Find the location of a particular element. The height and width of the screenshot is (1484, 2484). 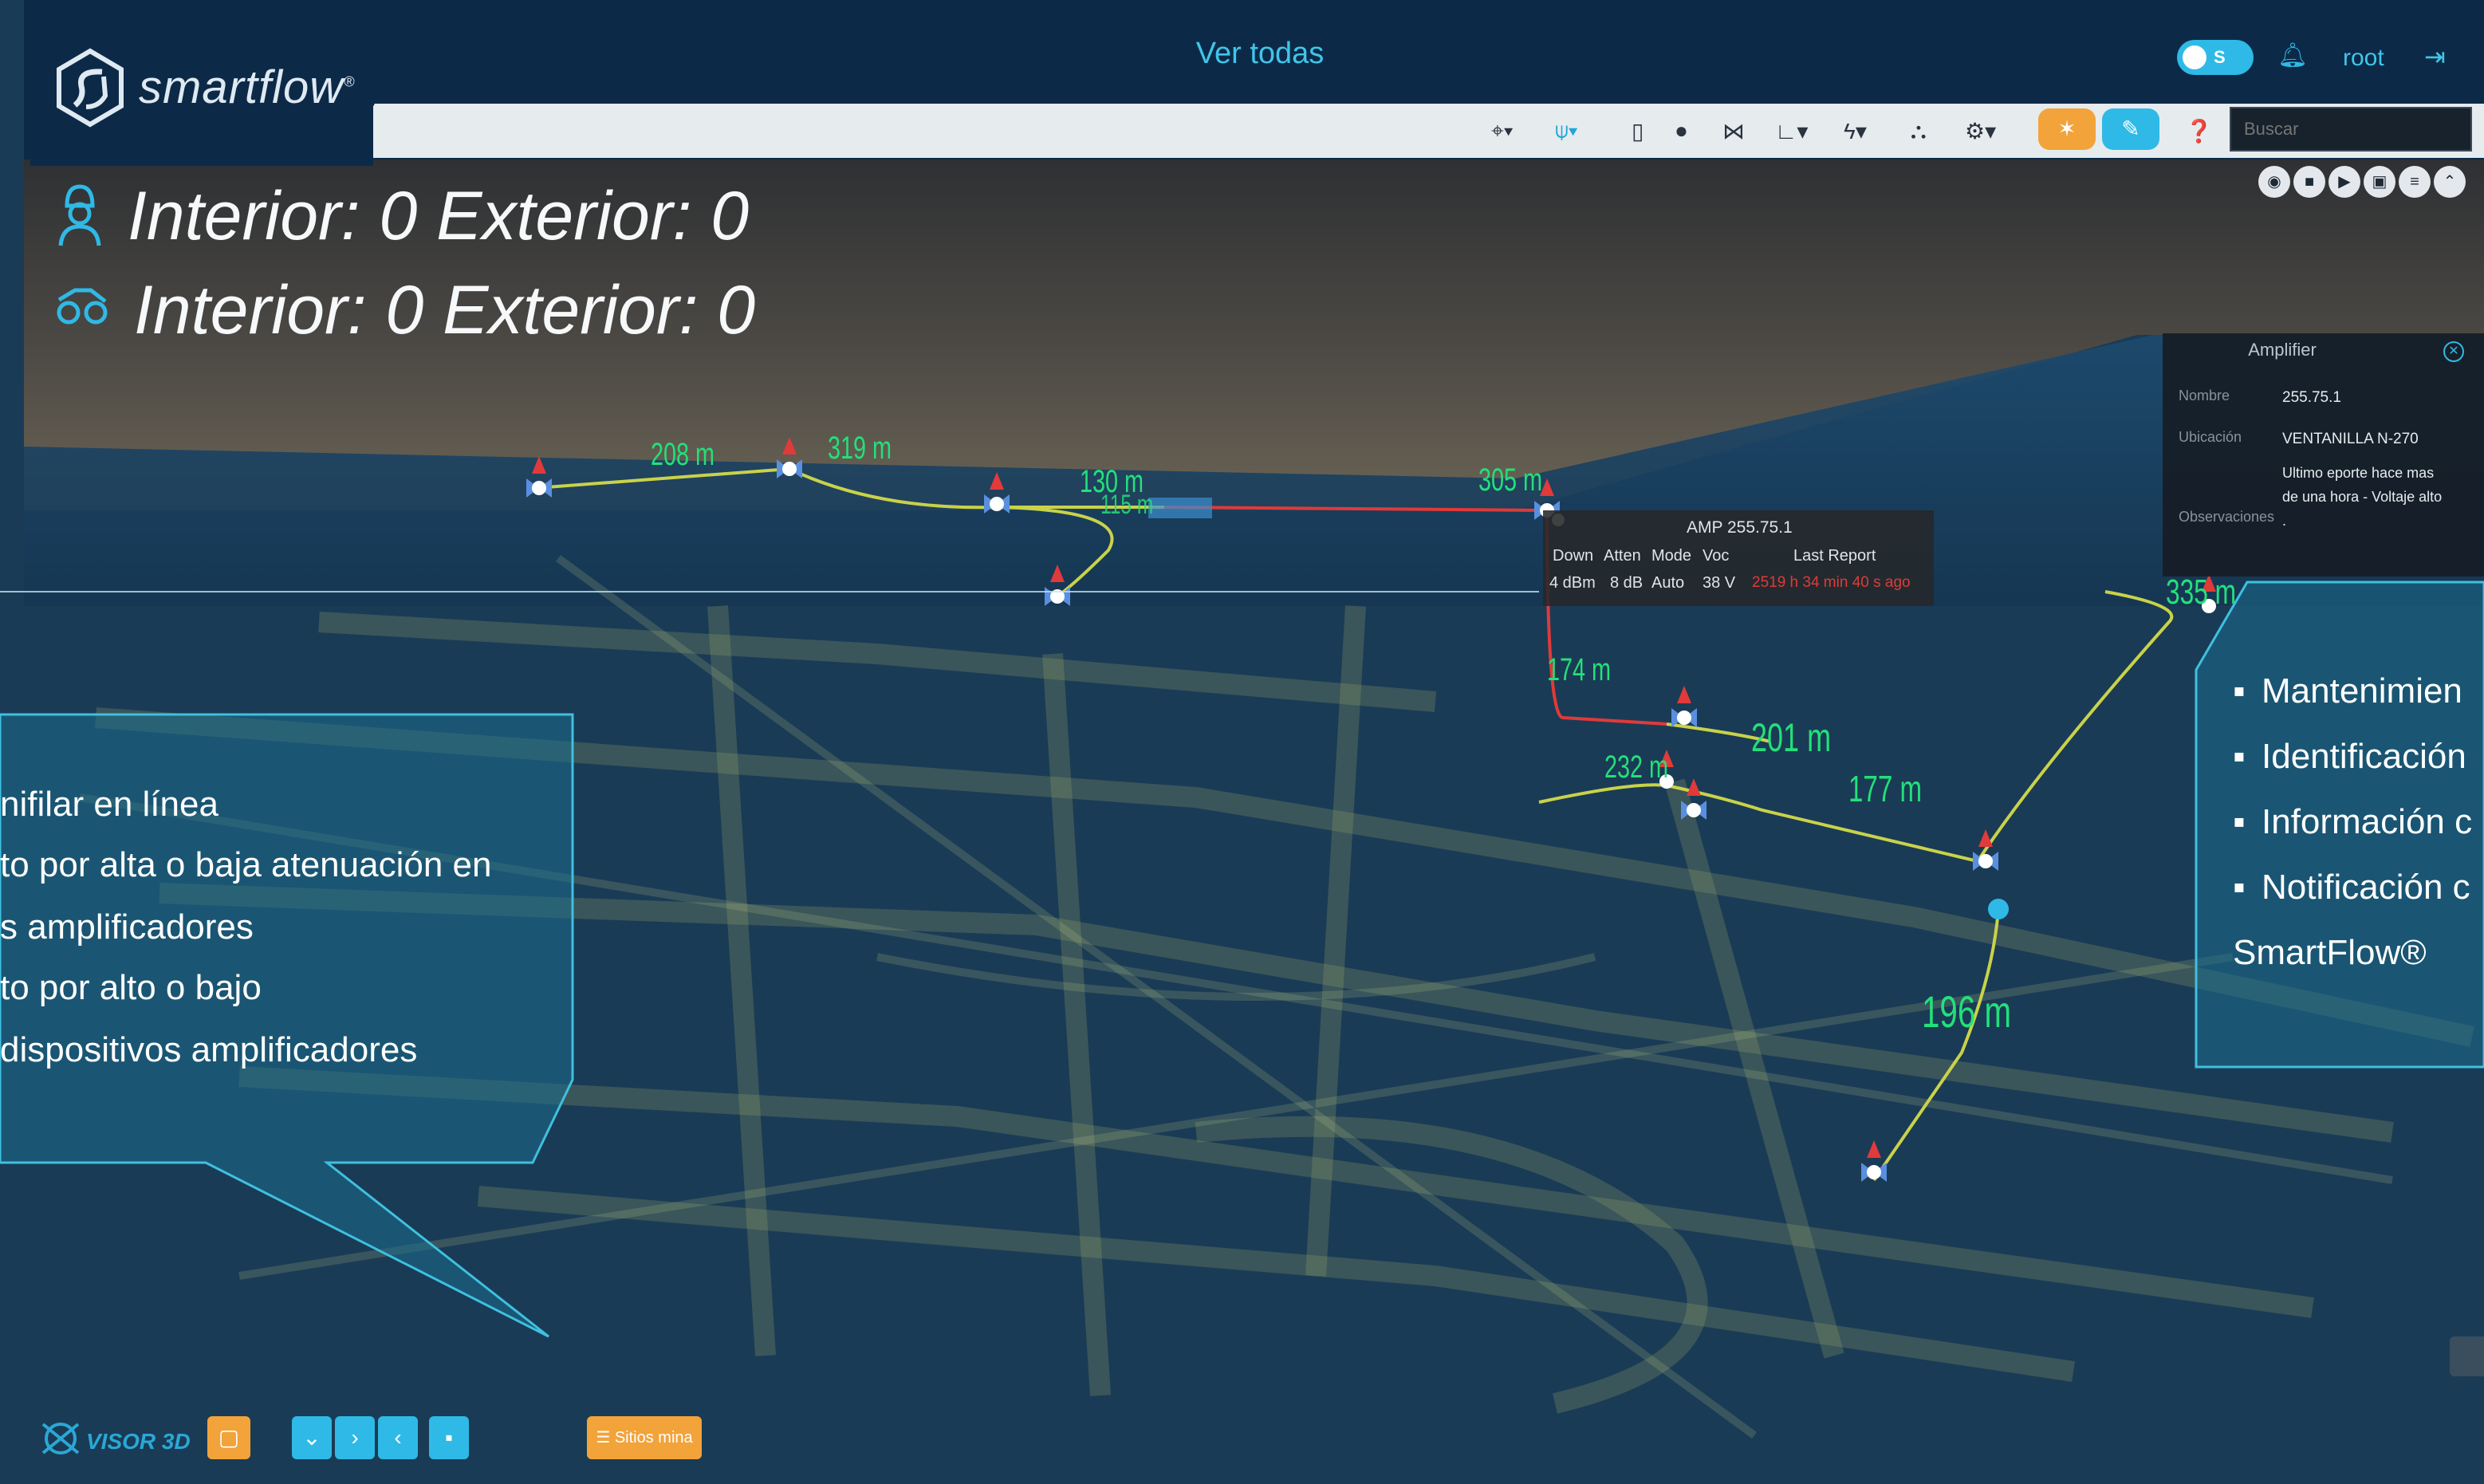

square-circle-icon: ■ is located at coordinates (2309, 182).